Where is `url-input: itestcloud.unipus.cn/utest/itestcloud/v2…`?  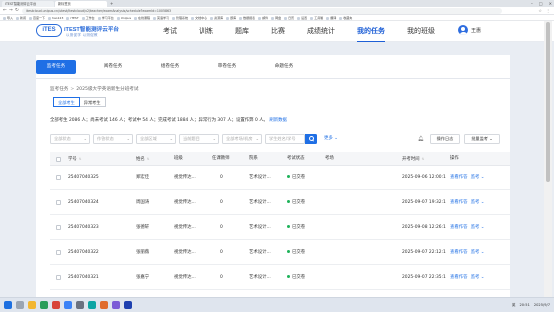 url-input: itestcloud.unipus.cn/utest/itestcloud/v2… is located at coordinates (262, 11).